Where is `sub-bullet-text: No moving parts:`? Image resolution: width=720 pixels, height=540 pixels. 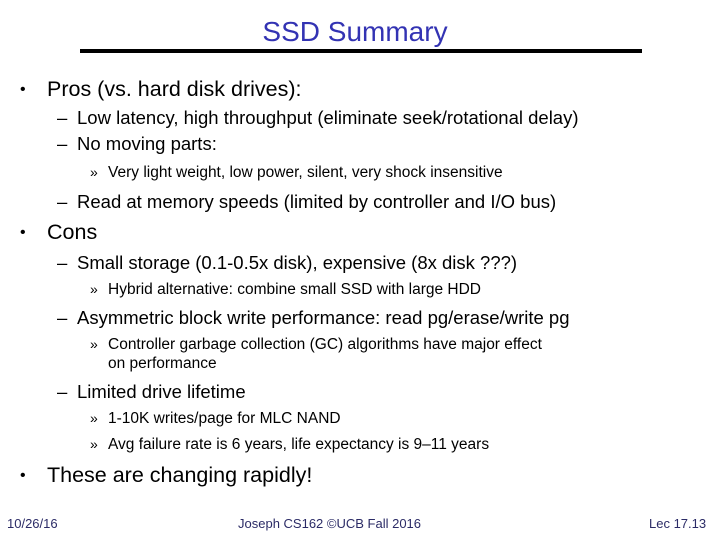 sub-bullet-text: No moving parts: is located at coordinates (147, 143).